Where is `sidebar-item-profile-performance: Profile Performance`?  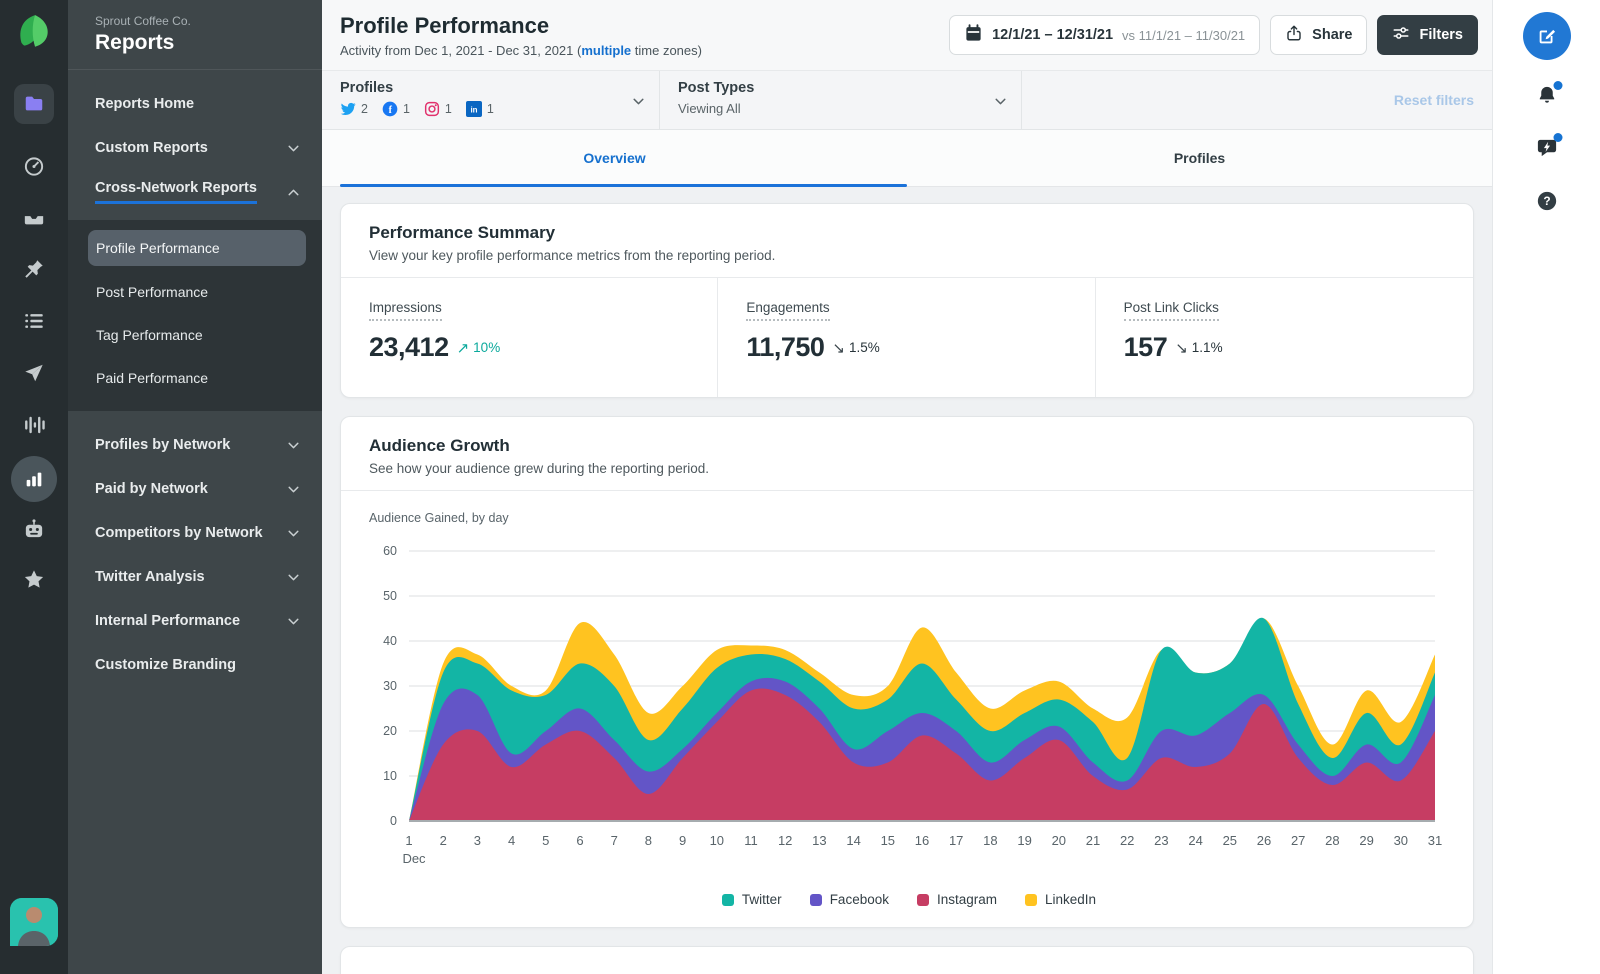
sidebar-item-profile-performance: Profile Performance is located at coordinates (197, 248).